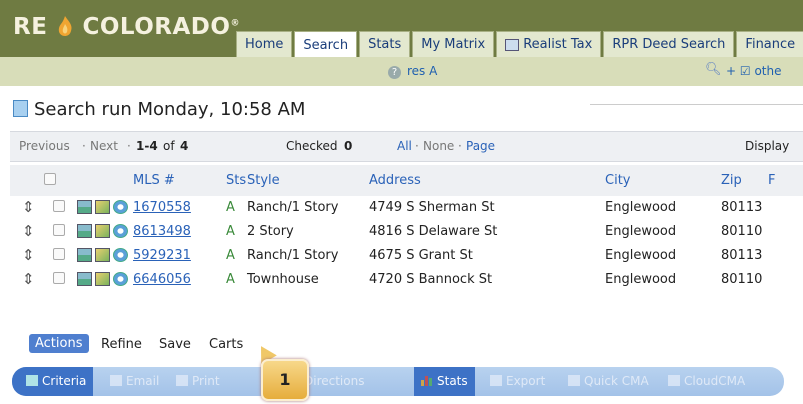  I want to click on tab-my-matrix: My Matrix, so click(453, 44).